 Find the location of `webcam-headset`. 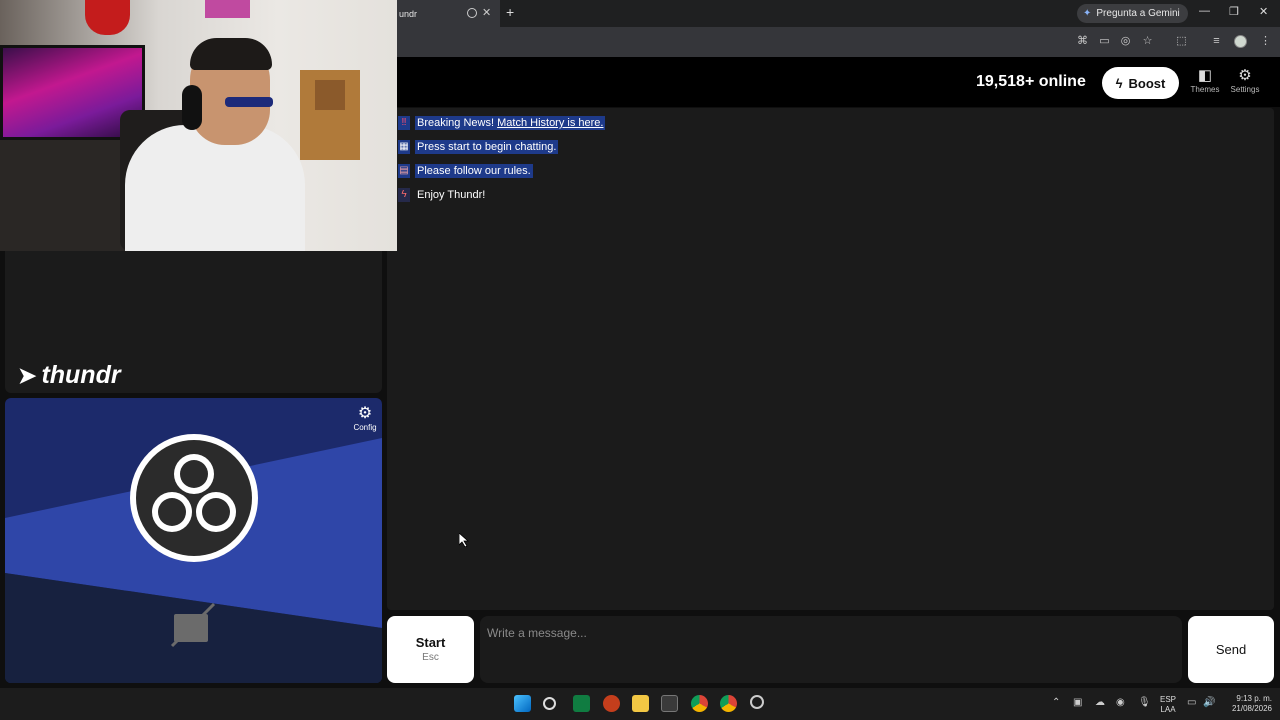

webcam-headset is located at coordinates (192, 107).